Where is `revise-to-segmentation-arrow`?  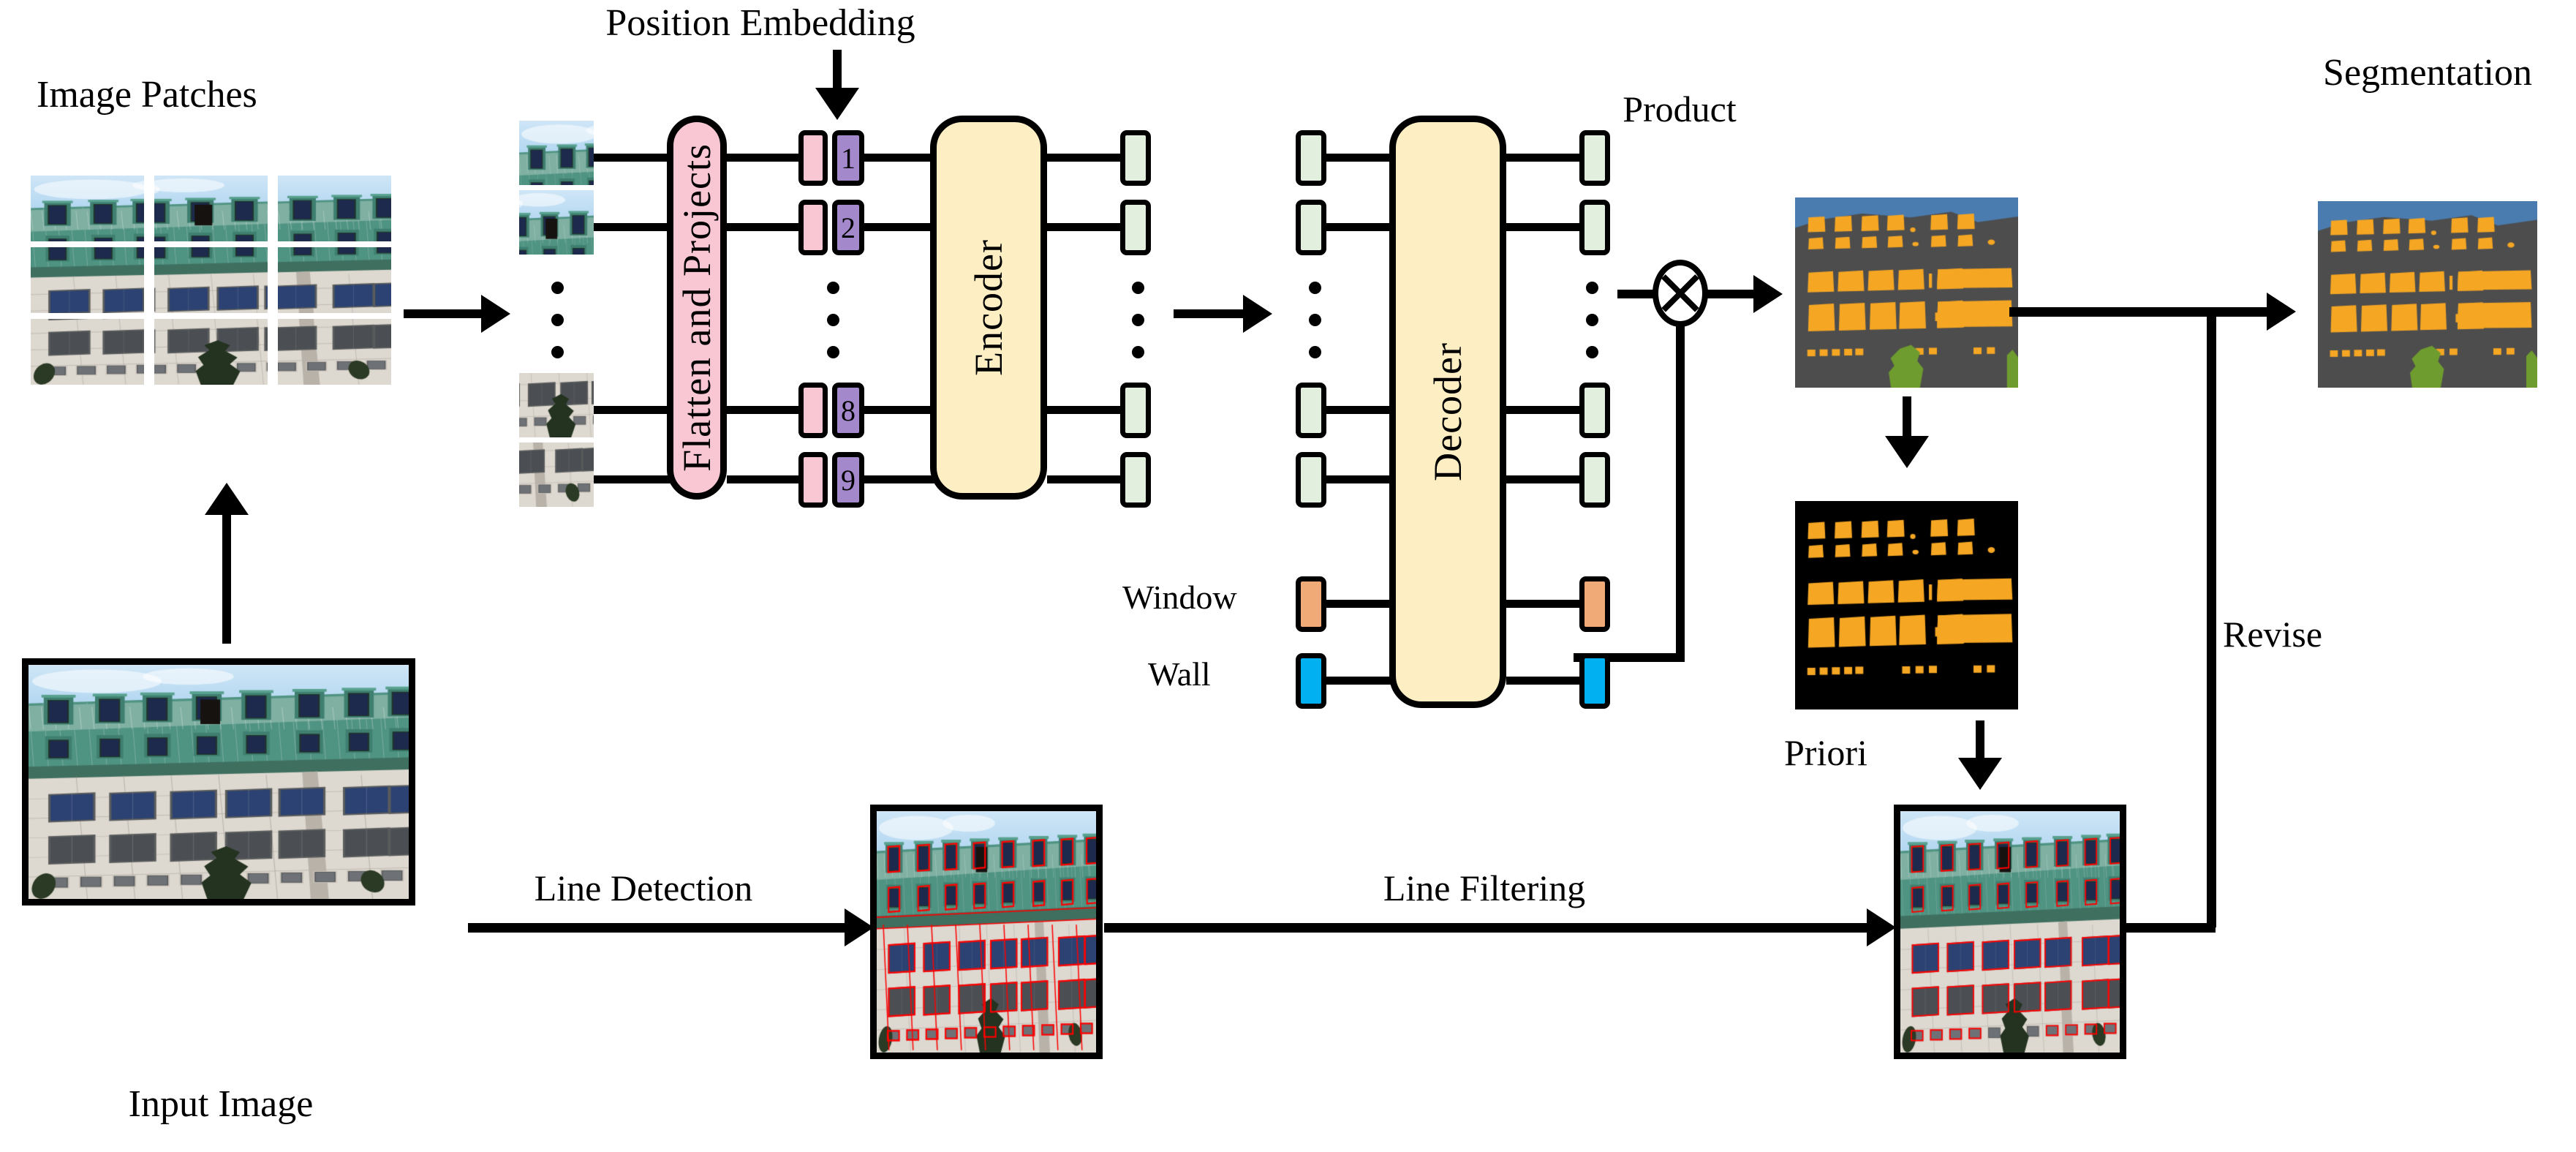 revise-to-segmentation-arrow is located at coordinates (2281, 312).